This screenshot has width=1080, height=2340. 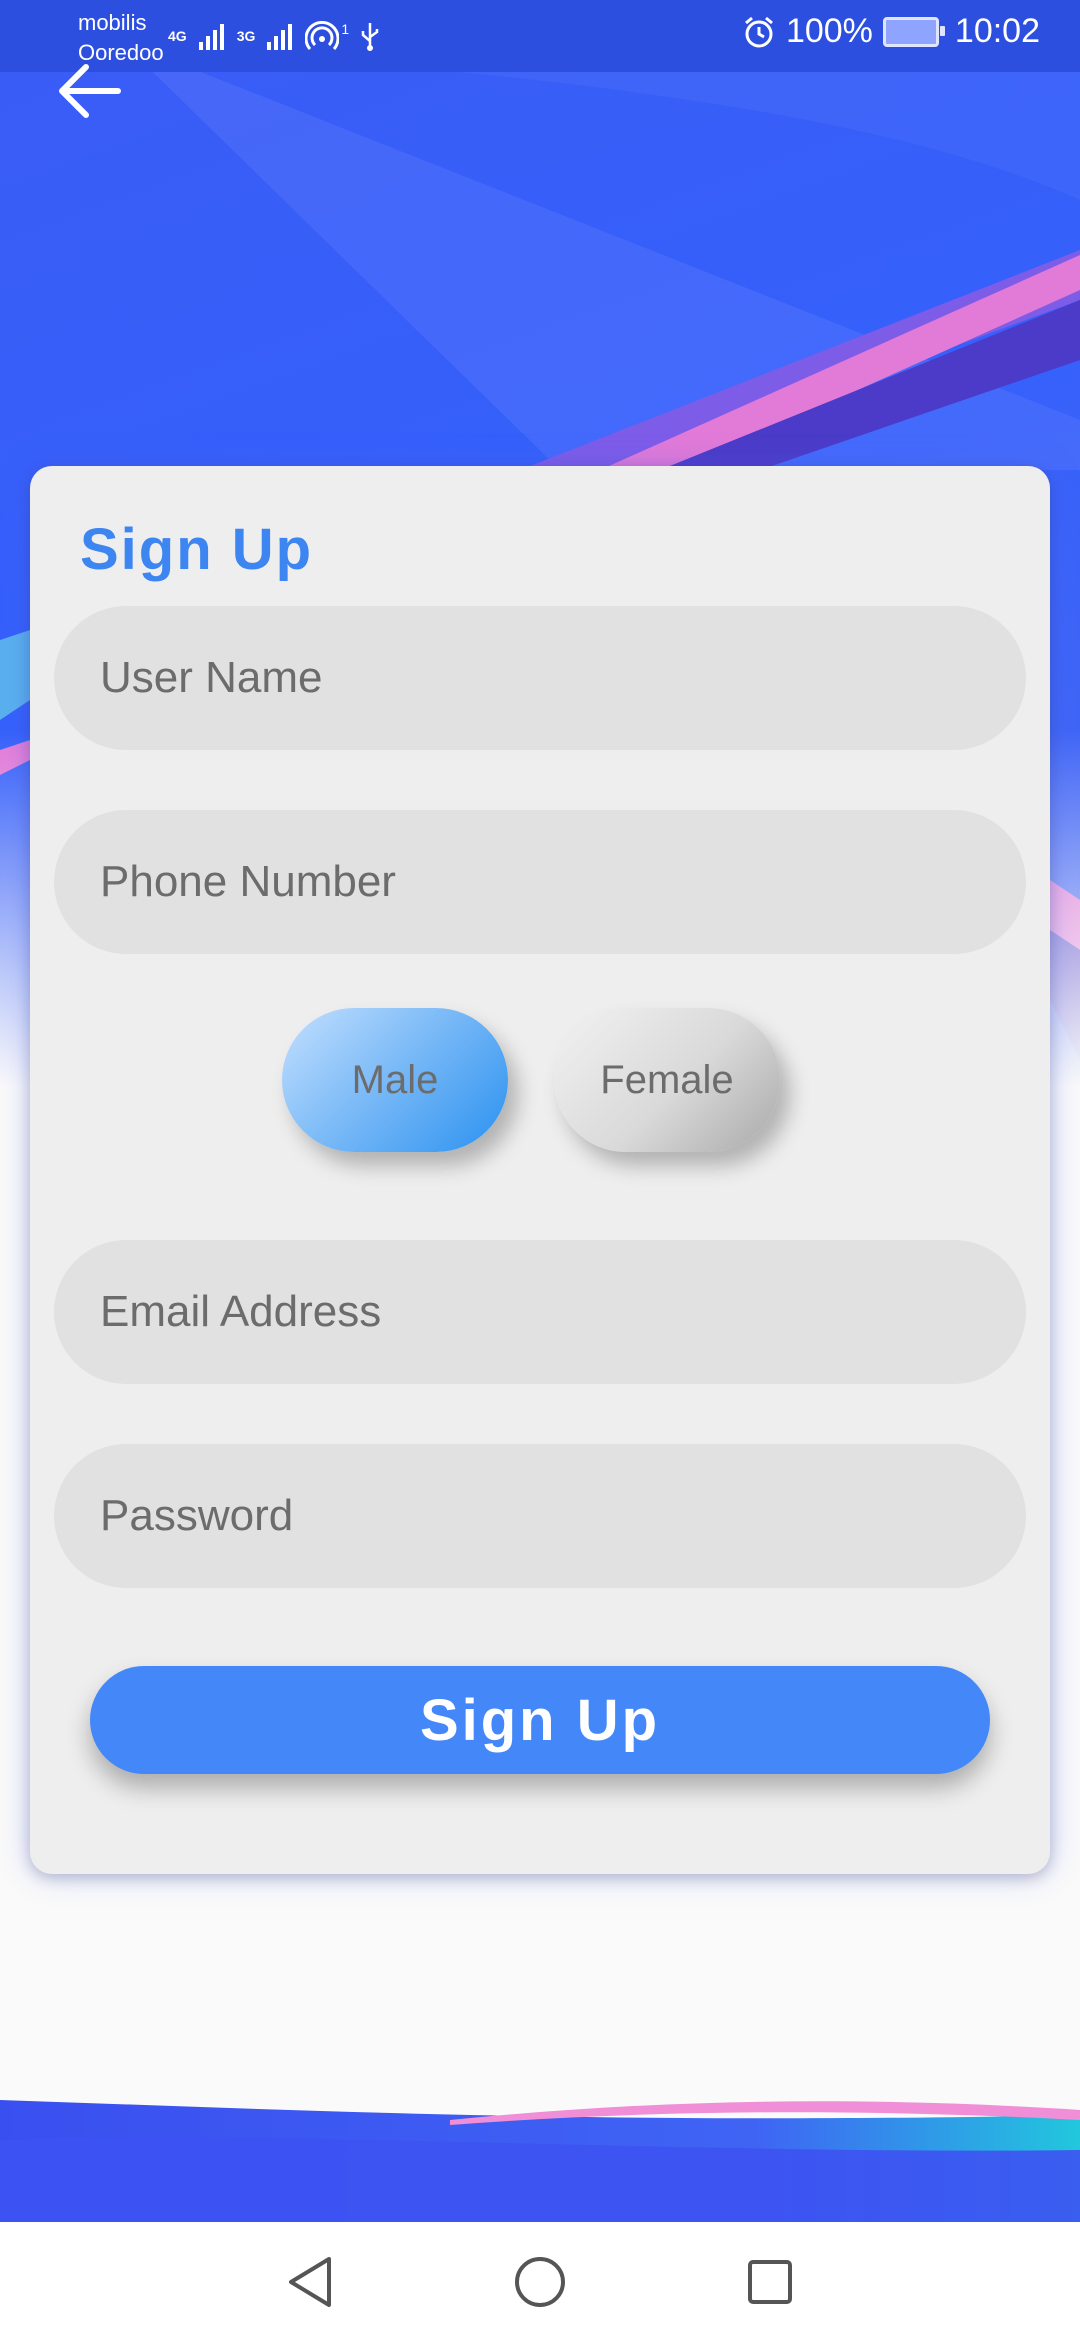 I want to click on nav-back-button, so click(x=310, y=2282).